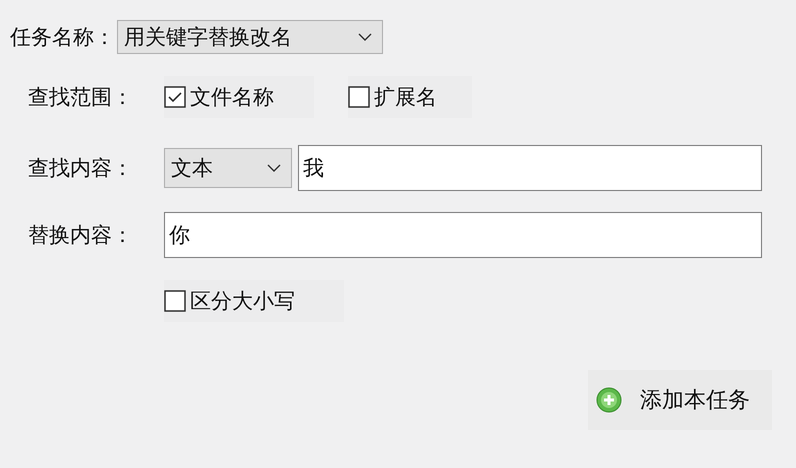  What do you see at coordinates (410, 97) in the screenshot?
I see `scope-checkbox: 扩展名` at bounding box center [410, 97].